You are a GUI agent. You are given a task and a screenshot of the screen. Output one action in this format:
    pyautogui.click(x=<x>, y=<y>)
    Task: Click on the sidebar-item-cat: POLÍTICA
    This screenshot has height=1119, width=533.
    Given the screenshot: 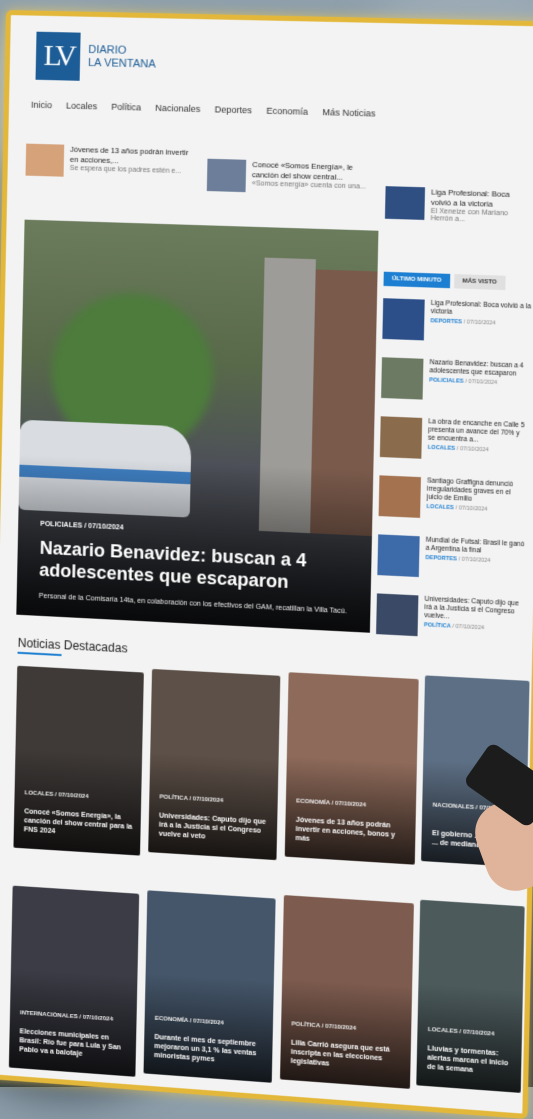 What is the action you would take?
    pyautogui.click(x=437, y=626)
    